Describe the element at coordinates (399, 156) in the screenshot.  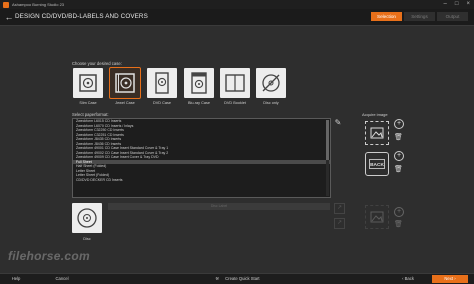
I see `add-back-image-button: +` at that location.